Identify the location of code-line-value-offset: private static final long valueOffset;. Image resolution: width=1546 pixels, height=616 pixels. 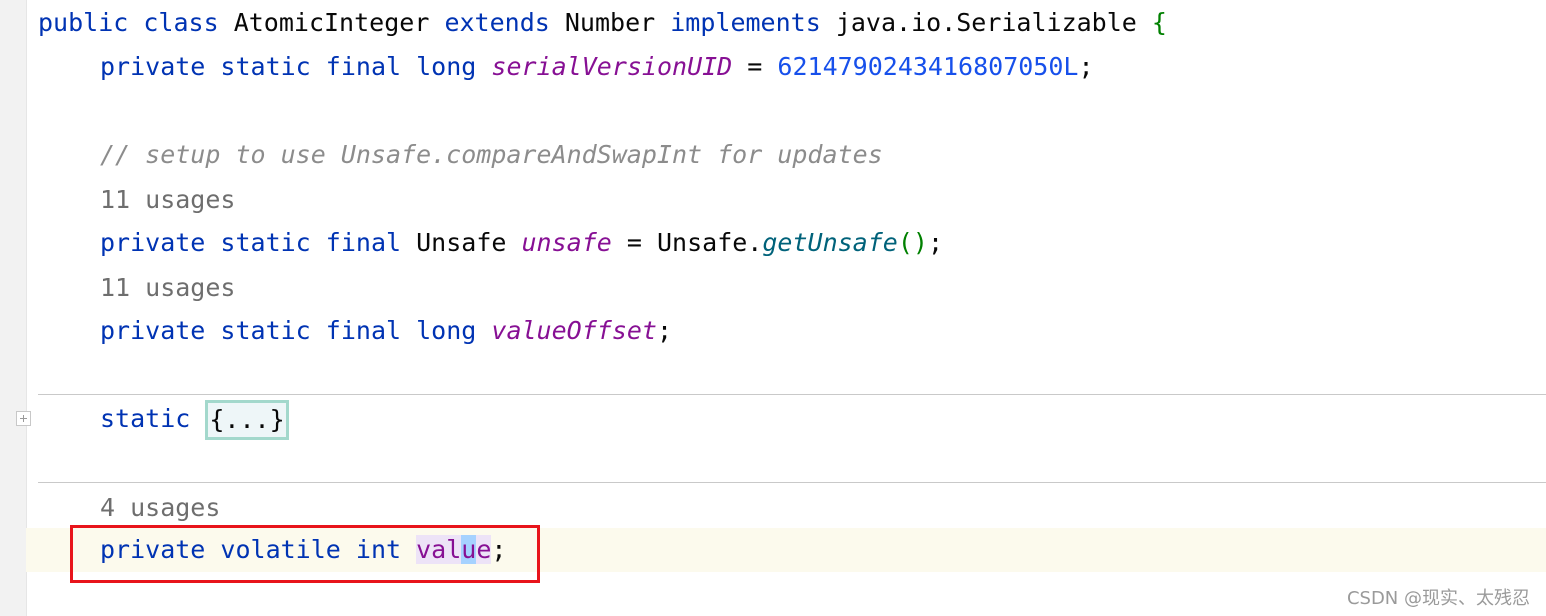
(386, 331).